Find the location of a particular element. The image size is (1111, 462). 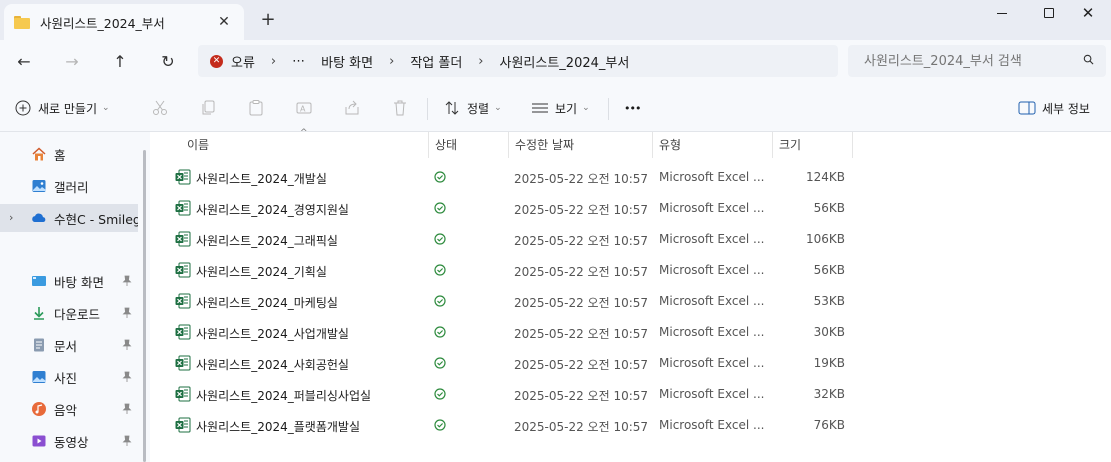

tab-current-folder: 사원리스트_2024_부서 ✕ is located at coordinates (124, 22).